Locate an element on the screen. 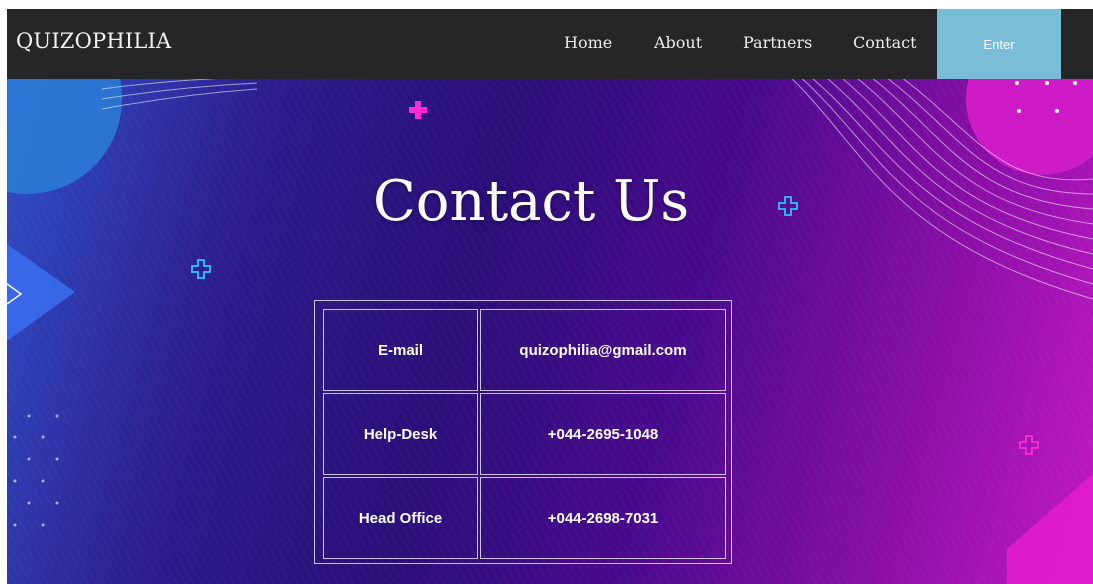 This screenshot has width=1093, height=584. contact-value-email: quizophilia@gmail.com is located at coordinates (603, 350).